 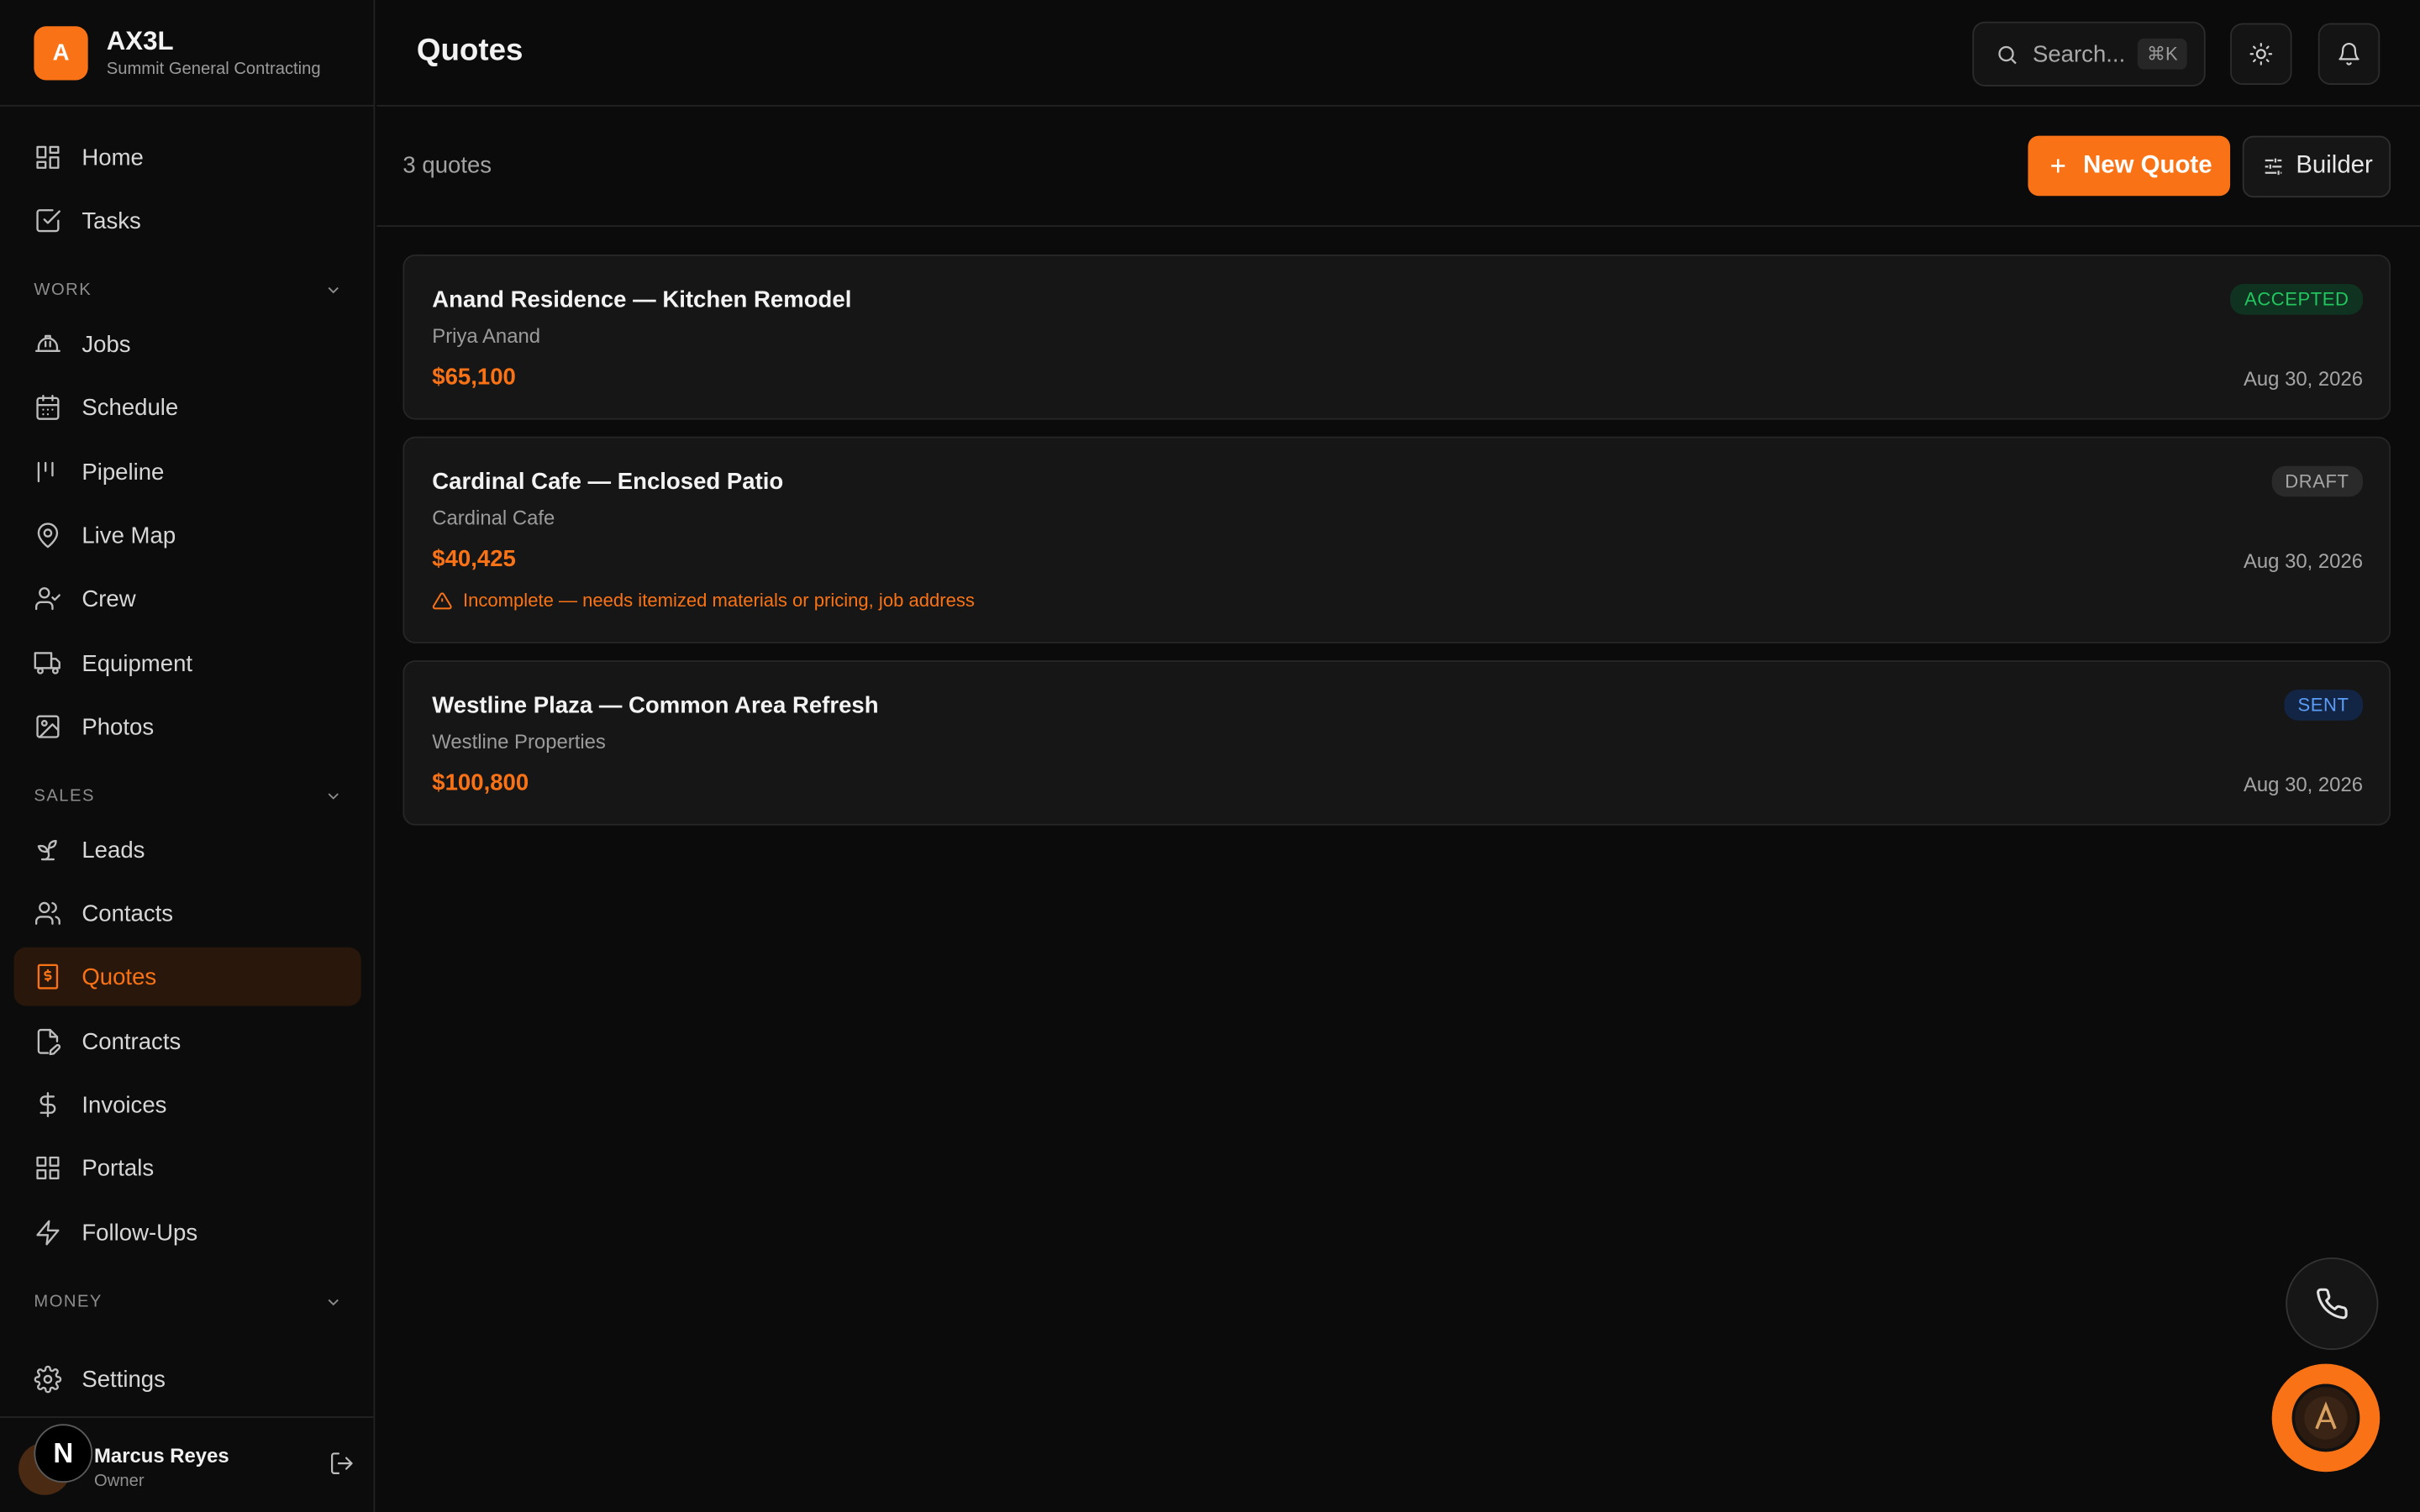 I want to click on sidebar-item-crew: Crew, so click(x=187, y=599).